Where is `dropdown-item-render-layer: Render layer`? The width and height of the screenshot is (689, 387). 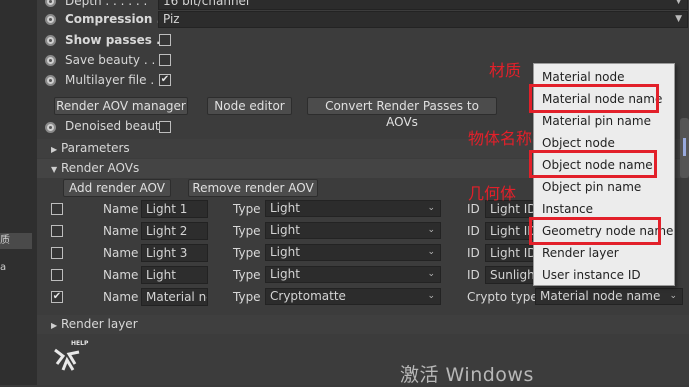
dropdown-item-render-layer: Render layer is located at coordinates (604, 253).